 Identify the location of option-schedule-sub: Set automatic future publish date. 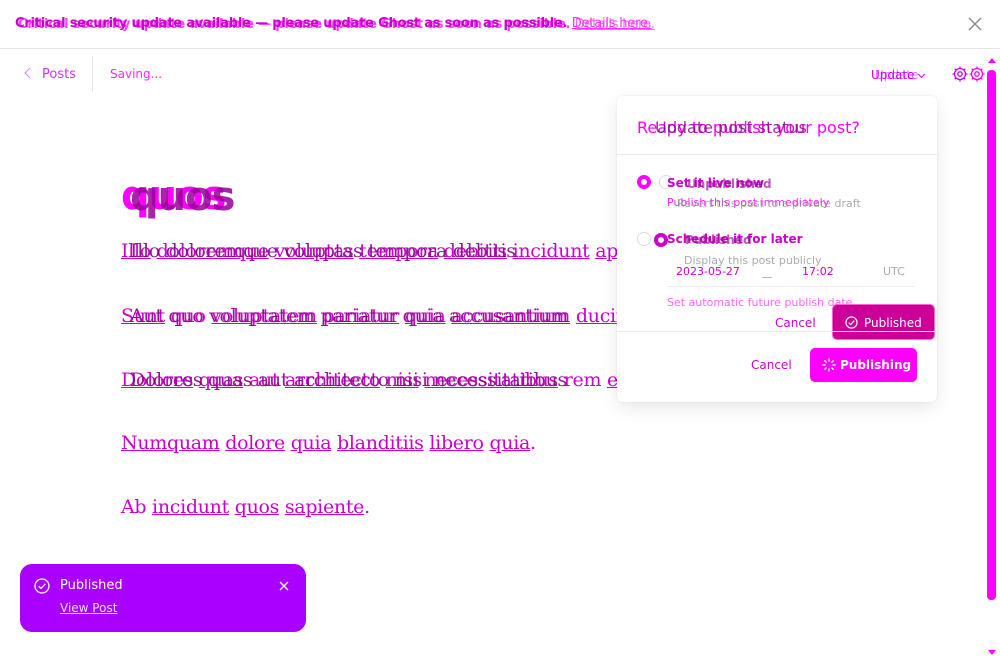
(760, 302).